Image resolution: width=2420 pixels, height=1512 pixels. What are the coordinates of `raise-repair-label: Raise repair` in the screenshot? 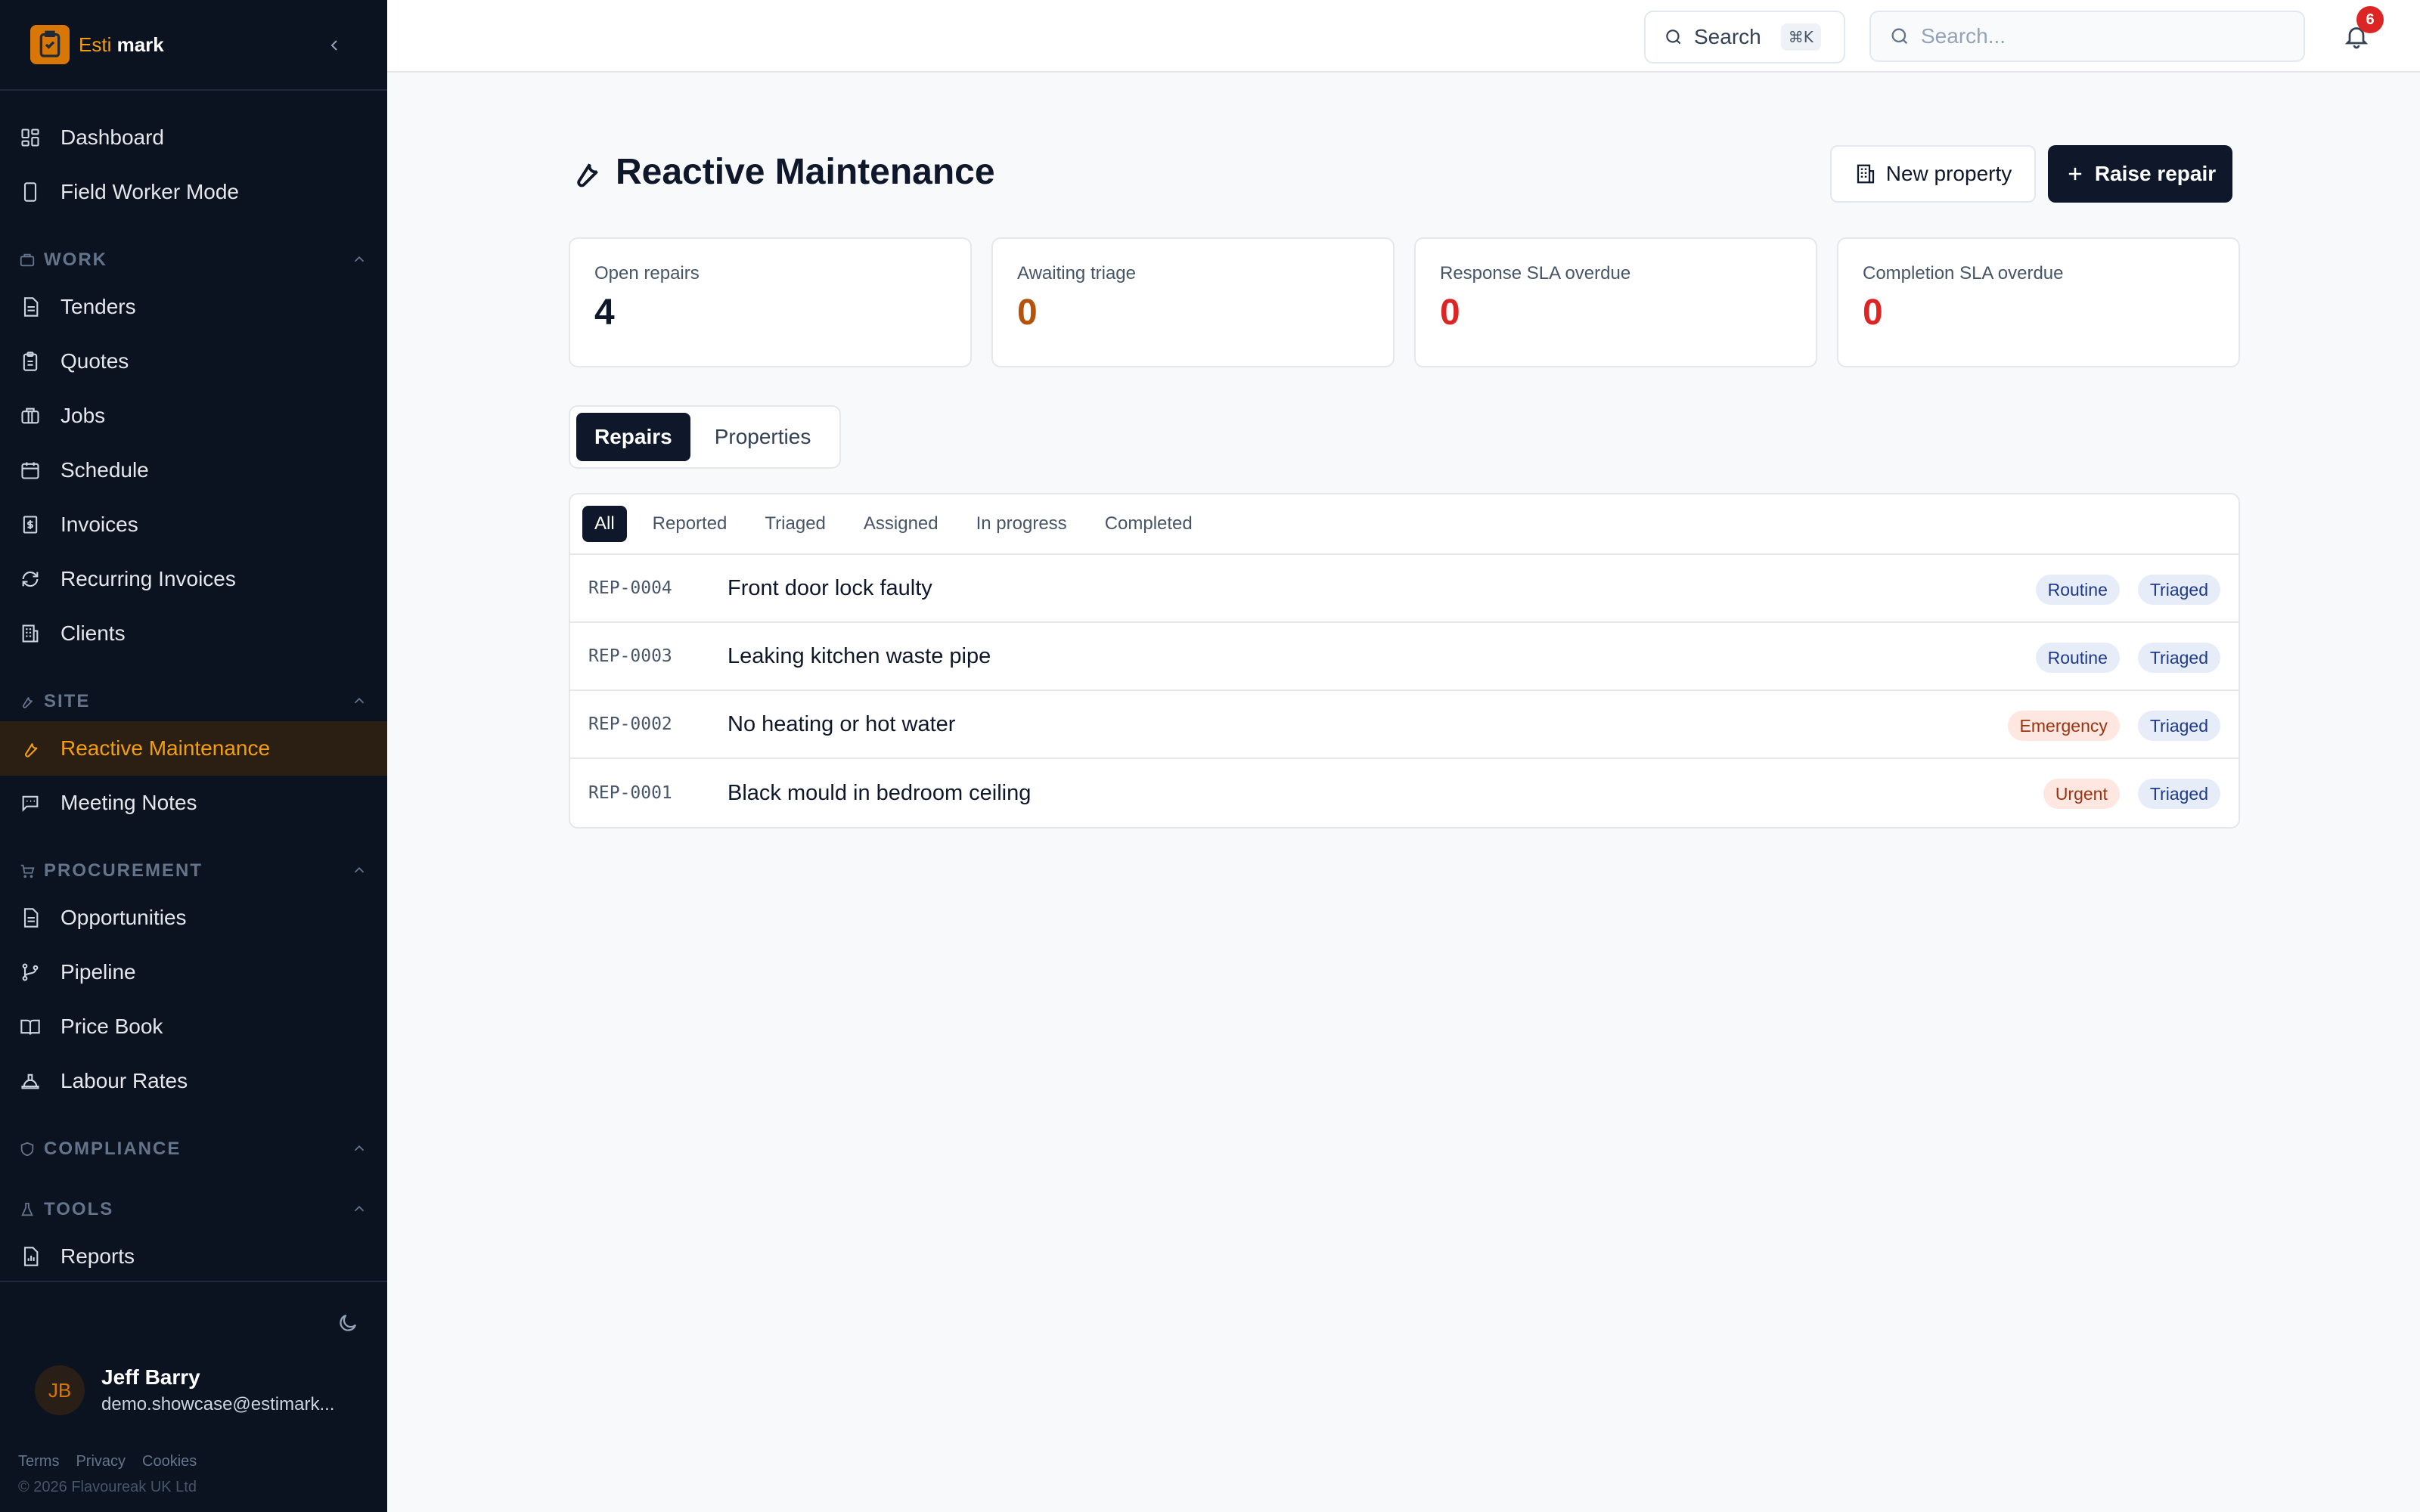 It's located at (2155, 173).